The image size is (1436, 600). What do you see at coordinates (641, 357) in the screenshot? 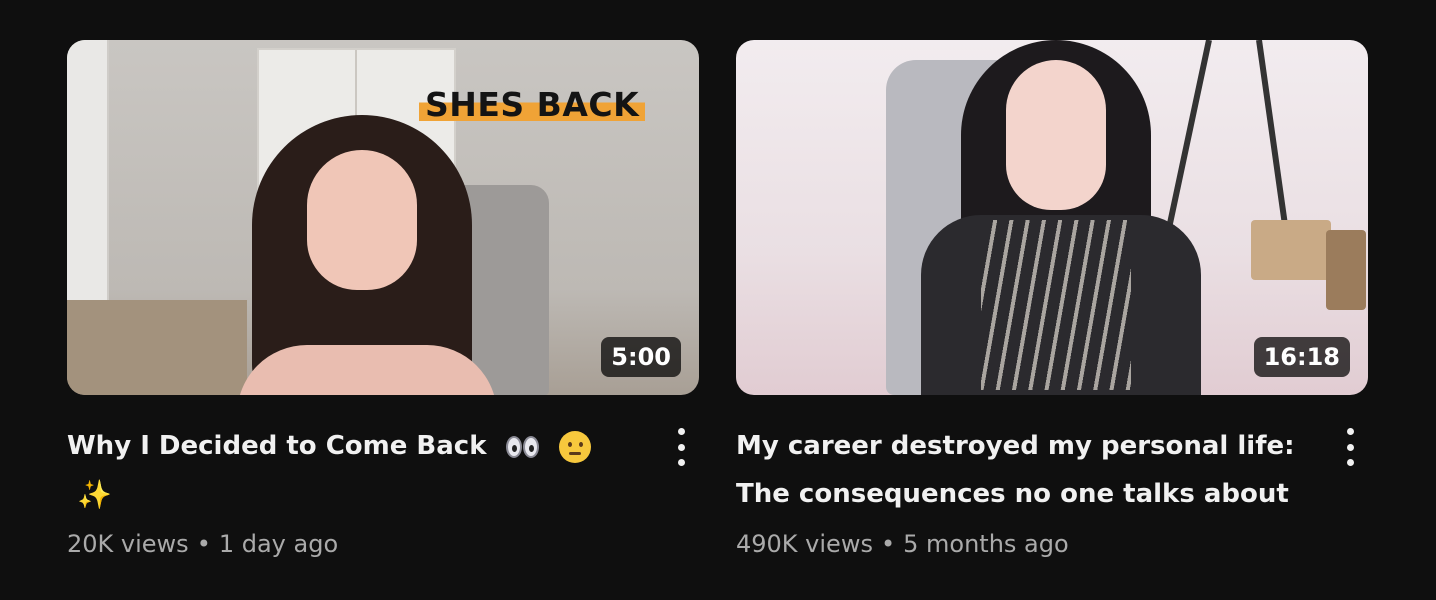
I see `duration-badge: 5:00` at bounding box center [641, 357].